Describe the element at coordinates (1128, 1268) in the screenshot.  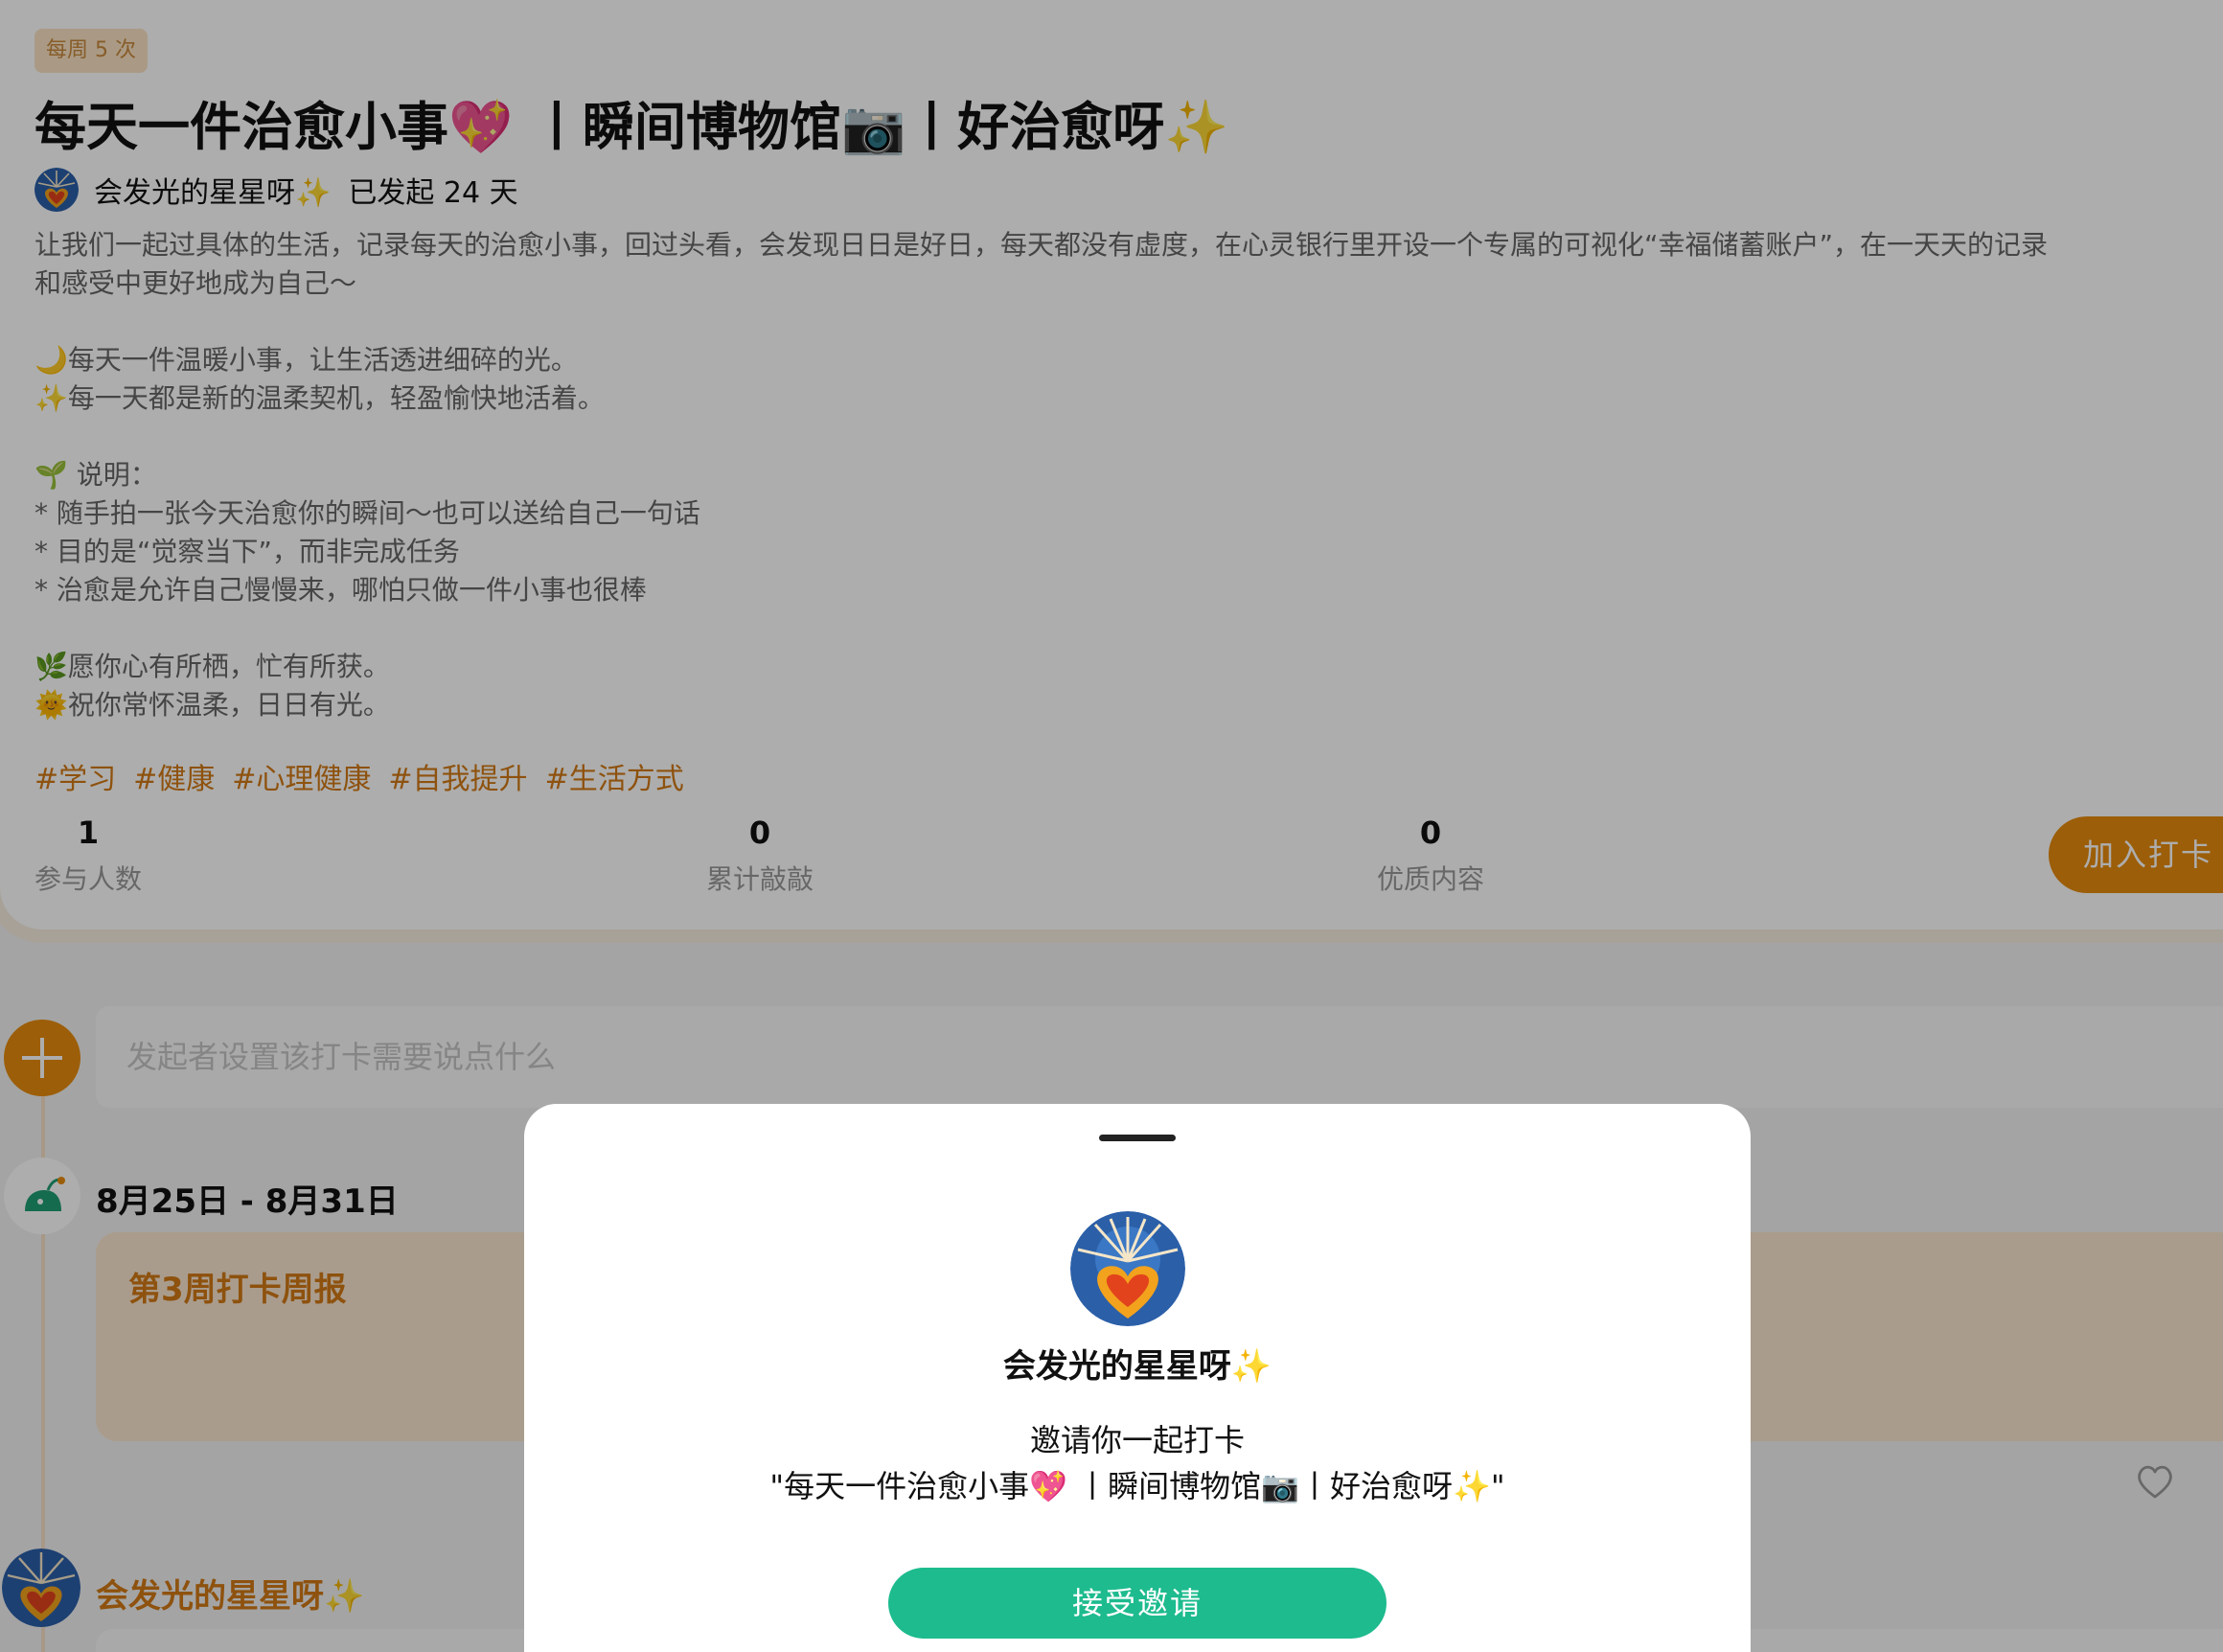
I see `inviter-avatar` at that location.